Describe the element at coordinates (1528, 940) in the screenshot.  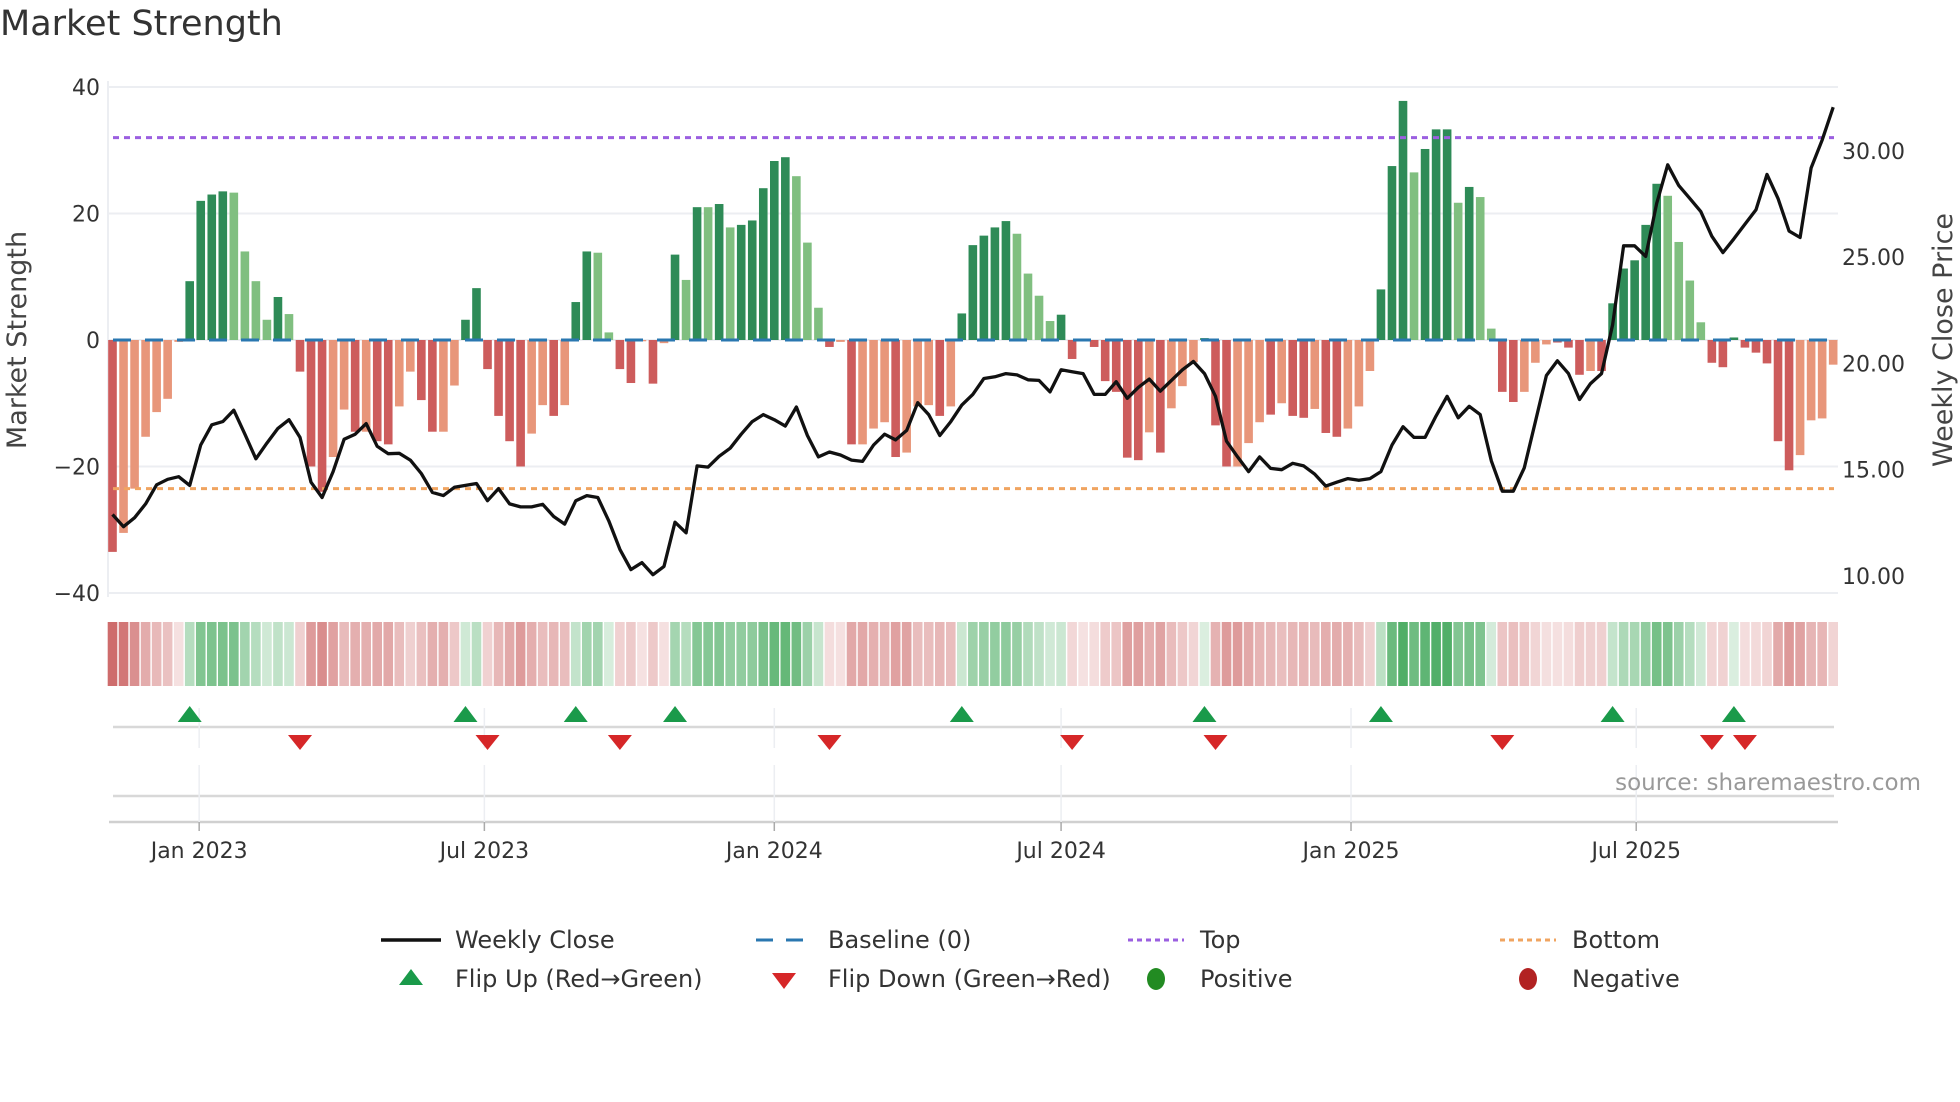
I see `dotted-line-icon` at that location.